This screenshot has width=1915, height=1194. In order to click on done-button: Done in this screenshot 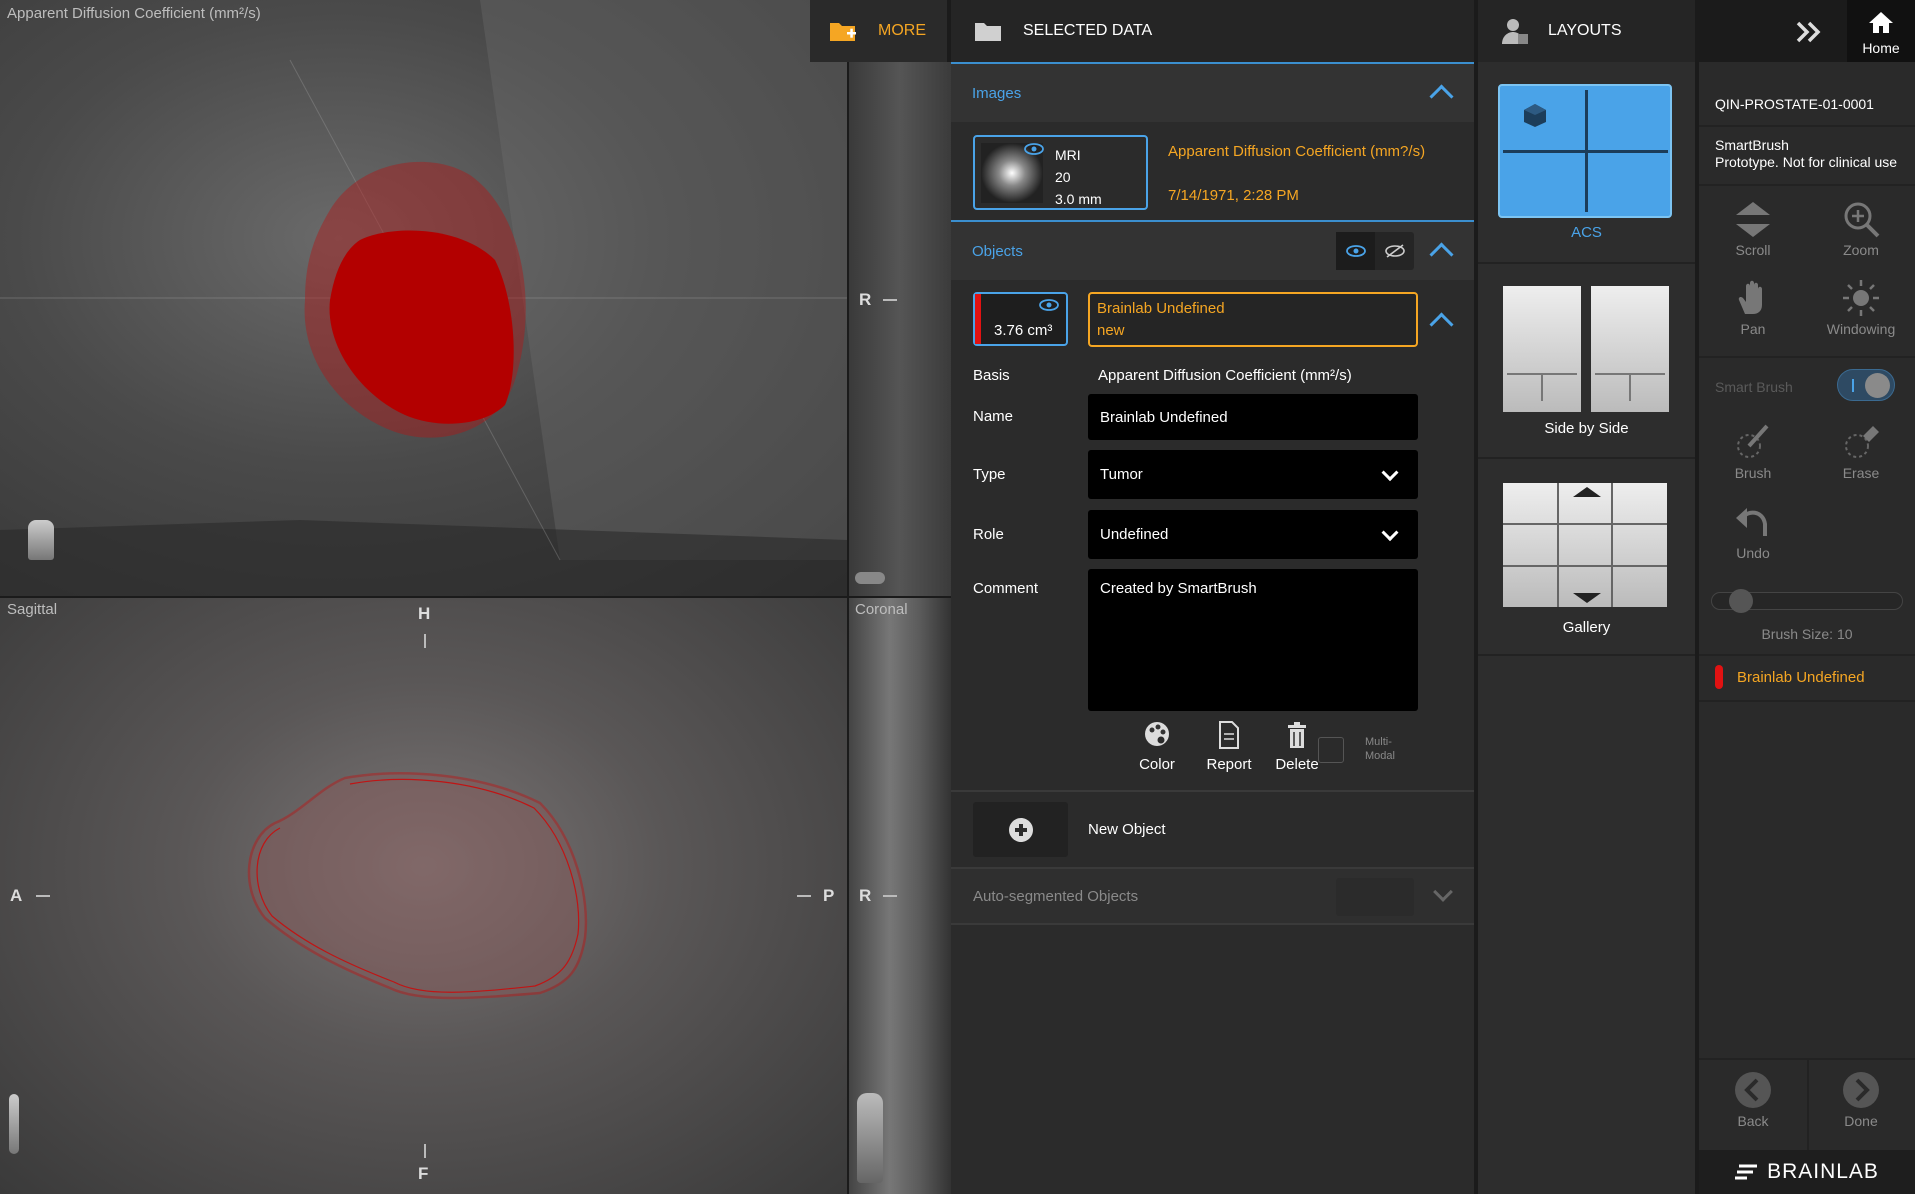, I will do `click(1861, 1109)`.